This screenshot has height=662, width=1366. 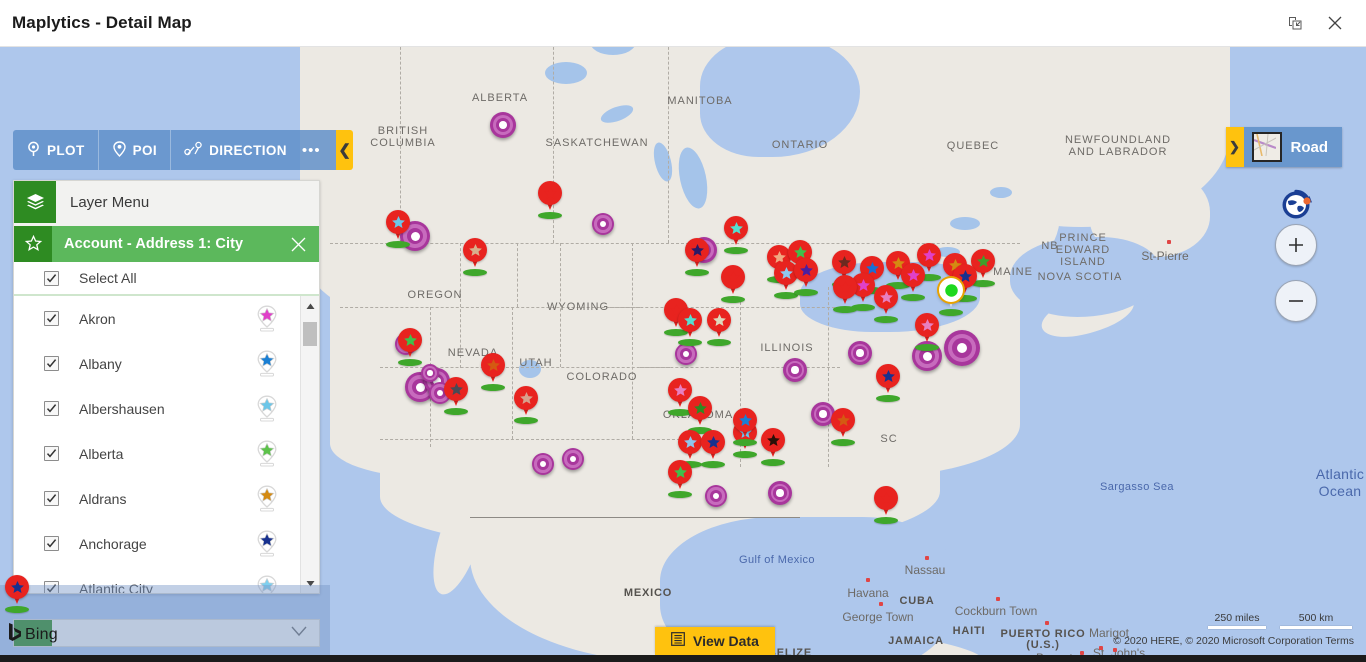 What do you see at coordinates (1237, 620) in the screenshot?
I see `scale-miles: 250 miles` at bounding box center [1237, 620].